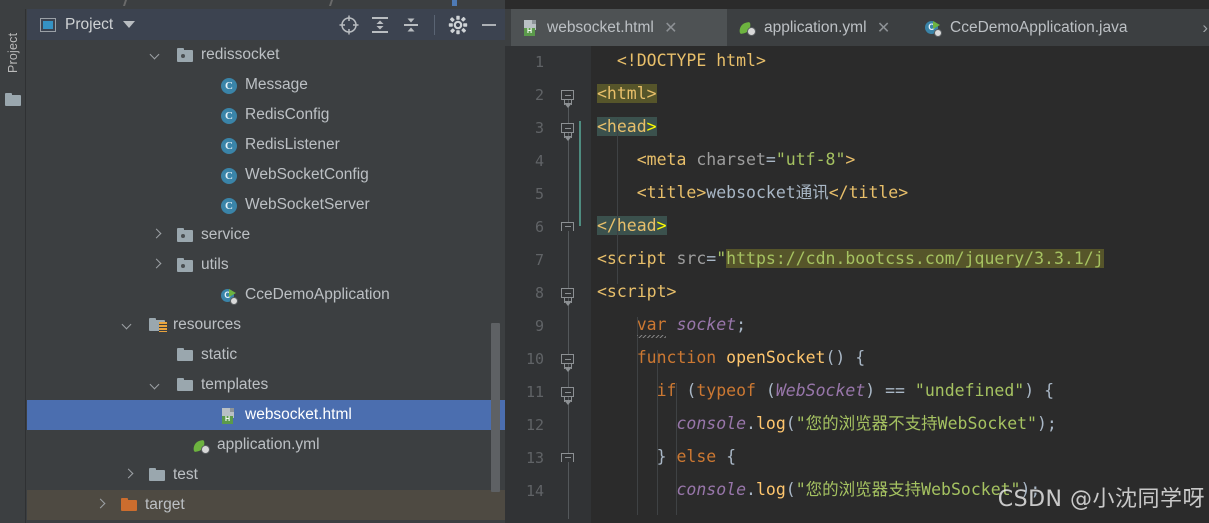 Image resolution: width=1209 pixels, height=523 pixels. Describe the element at coordinates (619, 27) in the screenshot. I see `editor-tab: Hwebsocket.html ✕` at that location.